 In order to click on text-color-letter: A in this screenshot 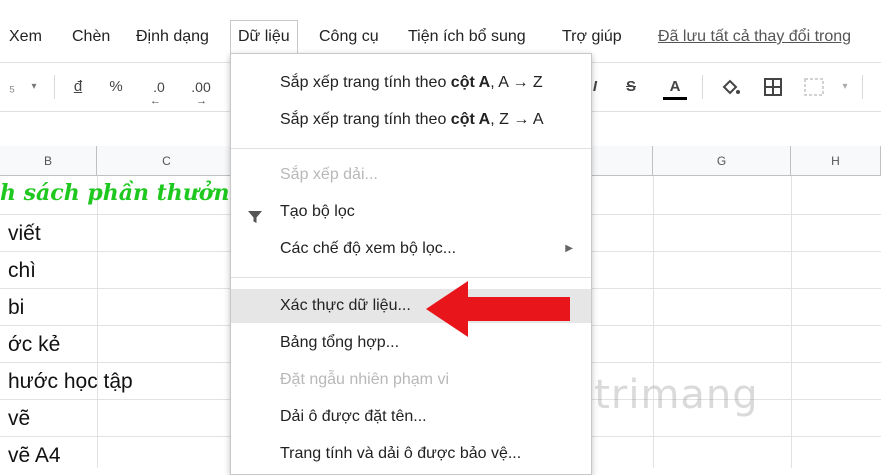, I will do `click(675, 86)`.